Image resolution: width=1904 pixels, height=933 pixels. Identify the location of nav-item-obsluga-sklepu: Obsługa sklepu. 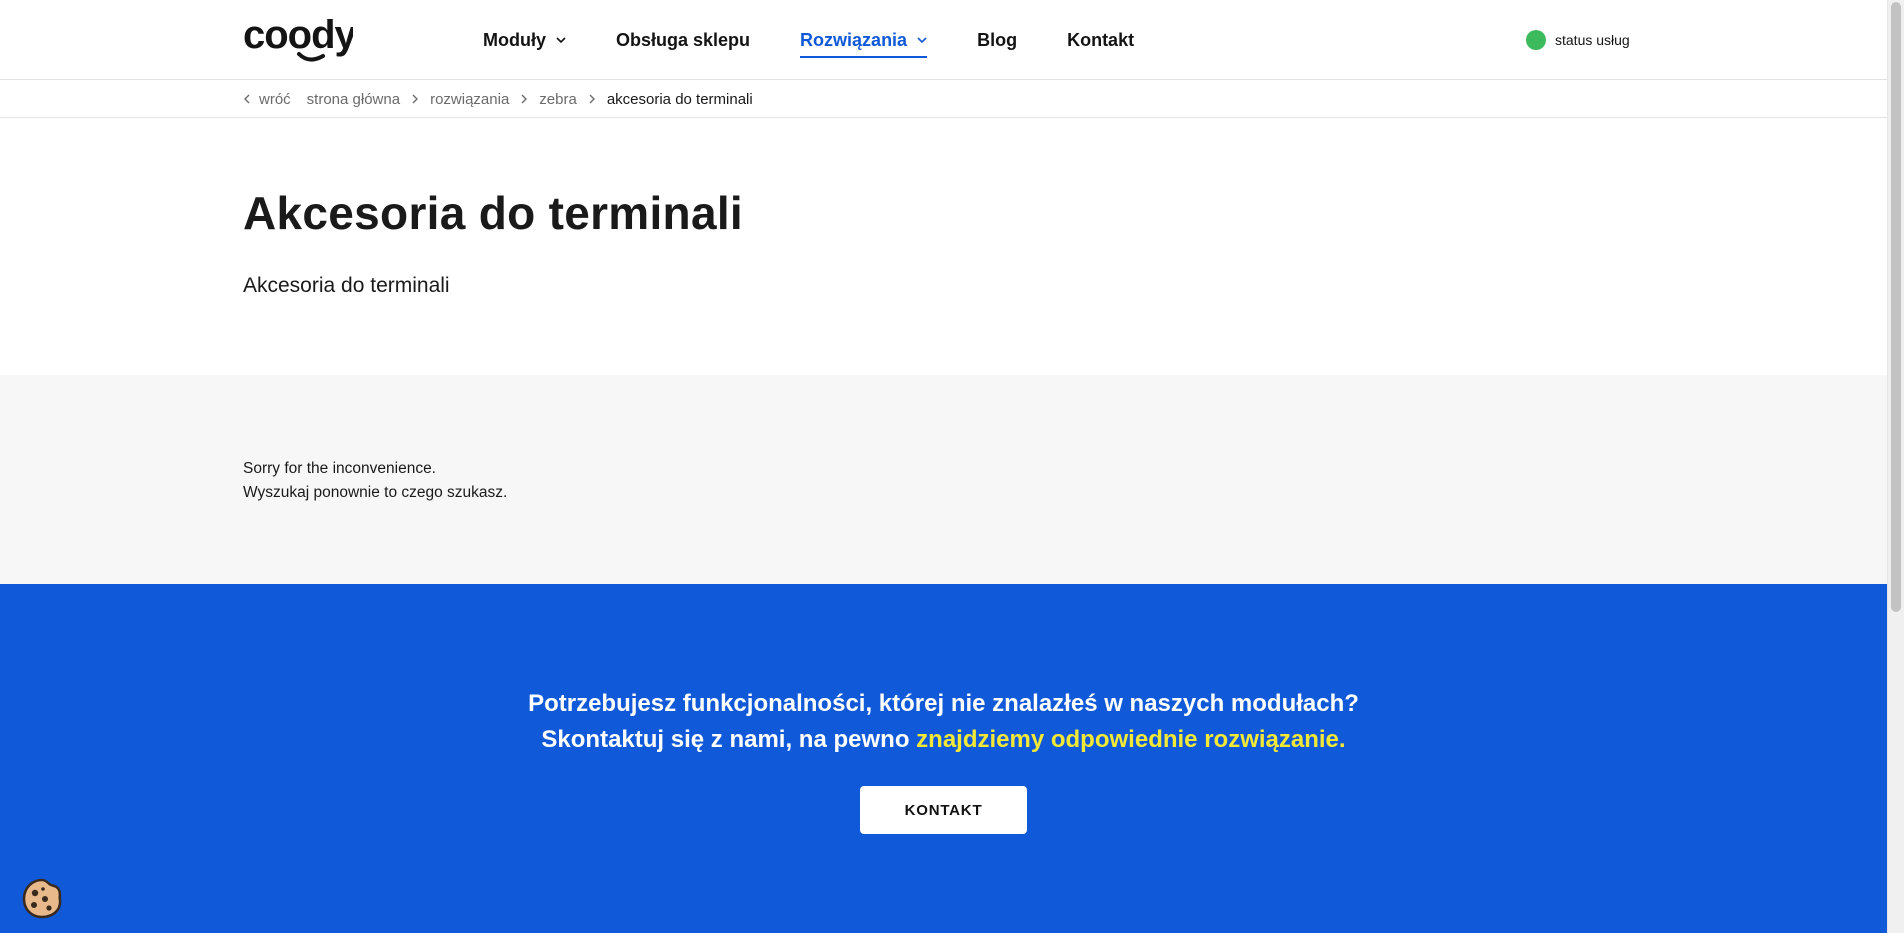
(683, 40).